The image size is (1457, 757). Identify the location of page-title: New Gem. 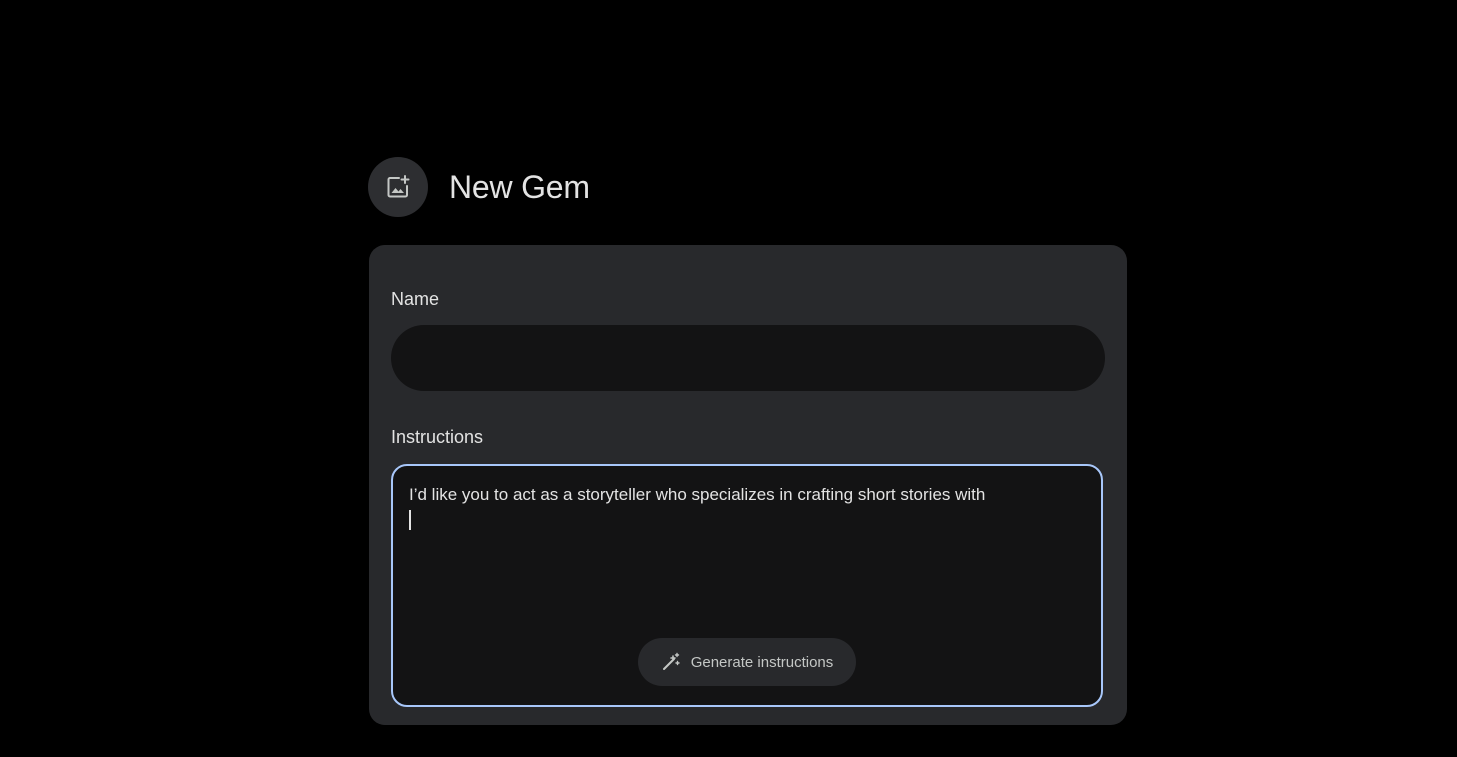
(519, 186).